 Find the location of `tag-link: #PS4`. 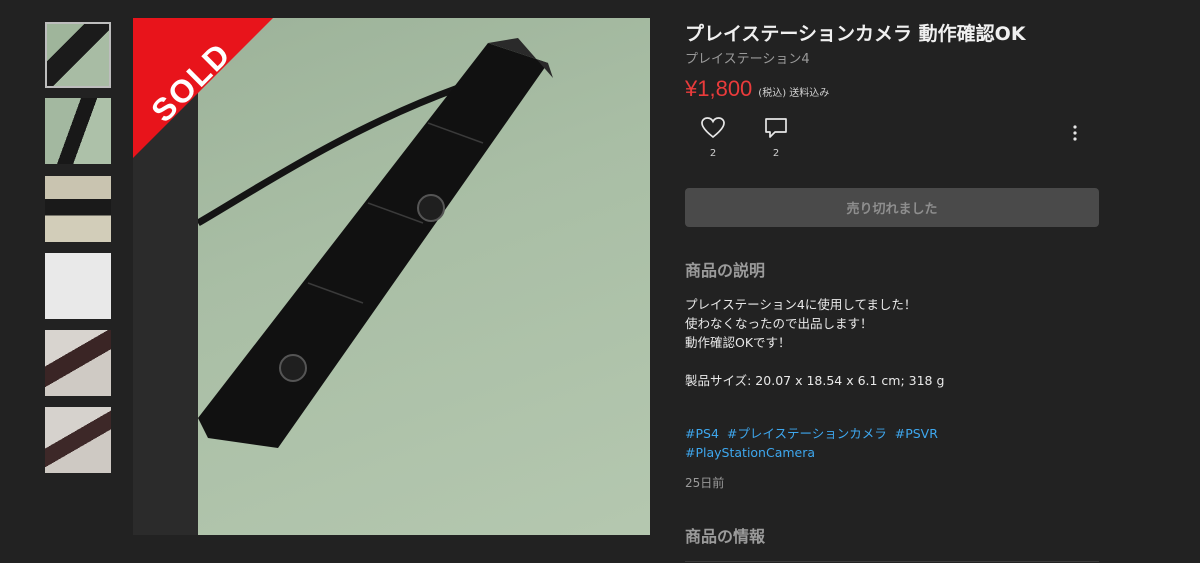

tag-link: #PS4 is located at coordinates (702, 433).